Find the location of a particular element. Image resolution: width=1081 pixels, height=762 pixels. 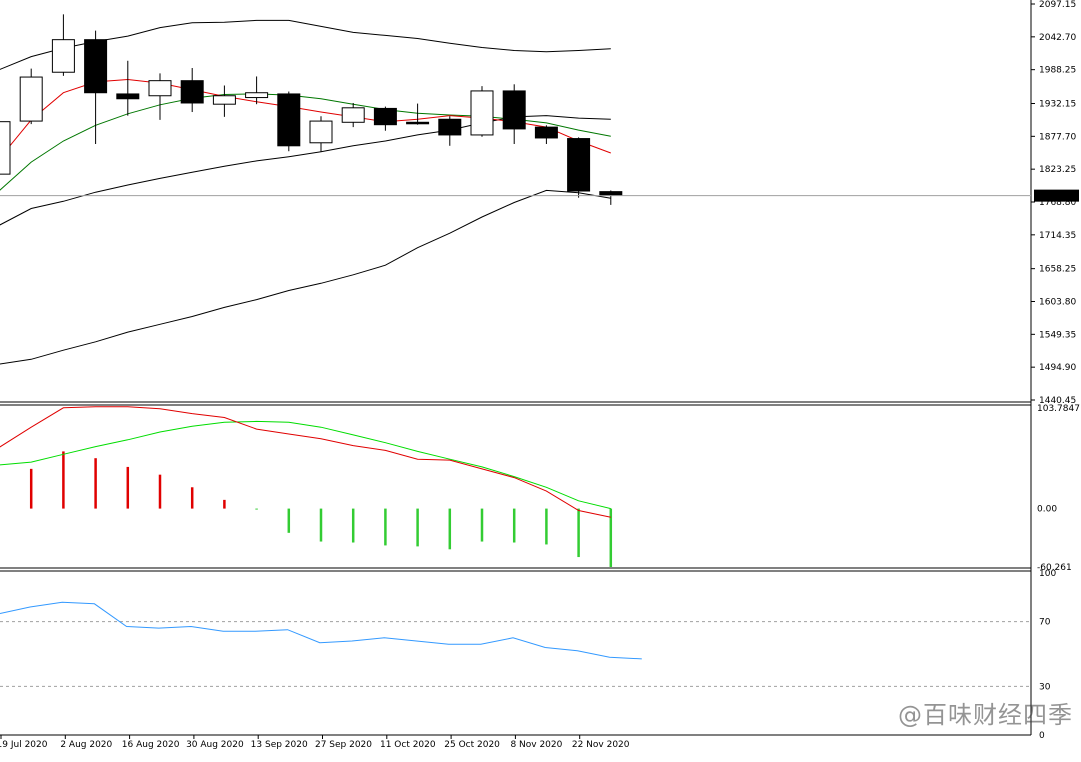

macd-signal-line is located at coordinates (305, 465).